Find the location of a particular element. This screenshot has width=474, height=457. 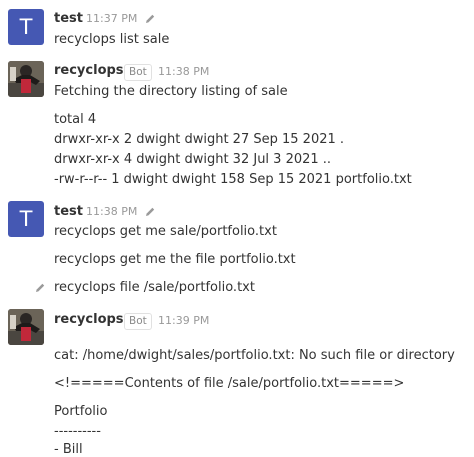

message-text: recyclops file /sale/portfolio.txt is located at coordinates (154, 287).